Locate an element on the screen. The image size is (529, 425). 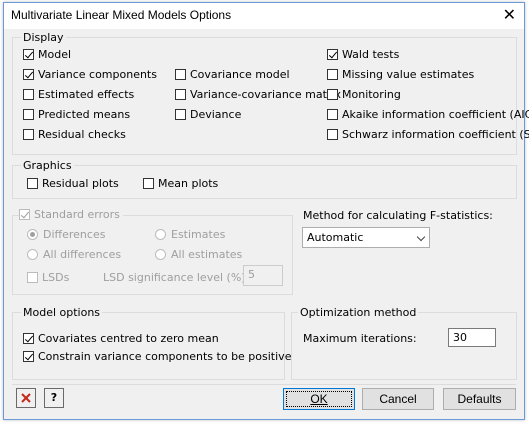
checkbox-label: Model is located at coordinates (55, 54).